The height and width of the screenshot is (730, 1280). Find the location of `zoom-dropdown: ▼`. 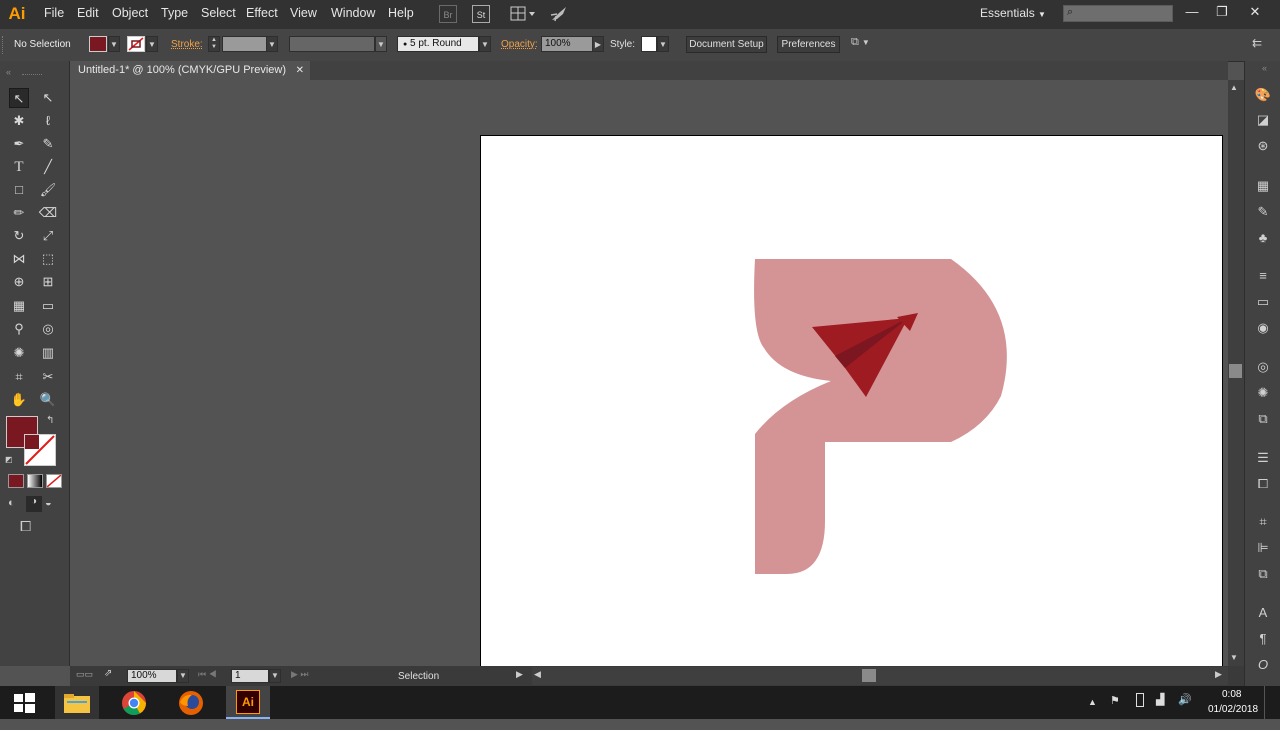

zoom-dropdown: ▼ is located at coordinates (183, 676).